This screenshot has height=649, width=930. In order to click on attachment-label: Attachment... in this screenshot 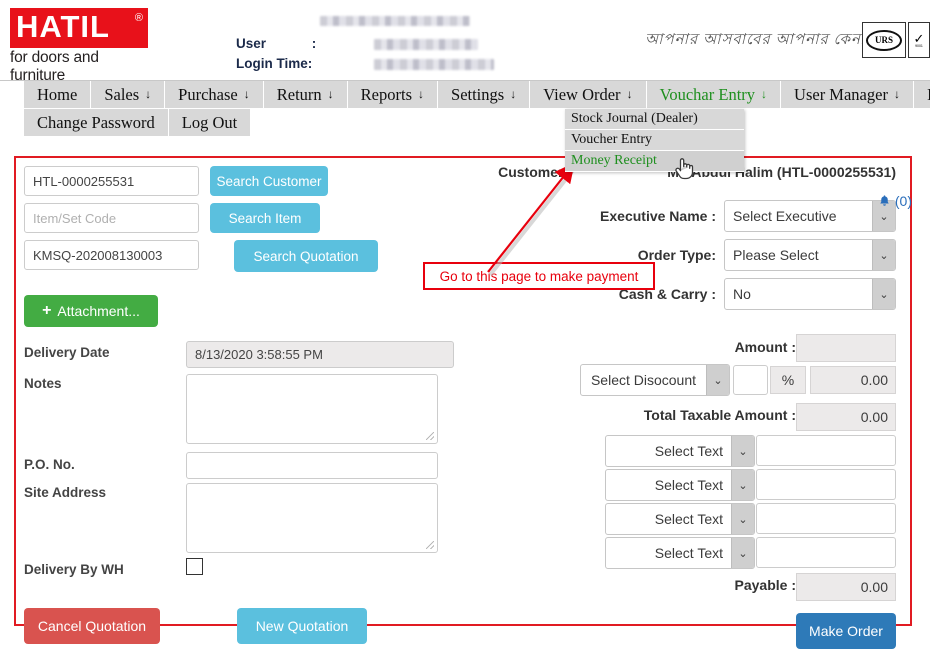, I will do `click(98, 311)`.